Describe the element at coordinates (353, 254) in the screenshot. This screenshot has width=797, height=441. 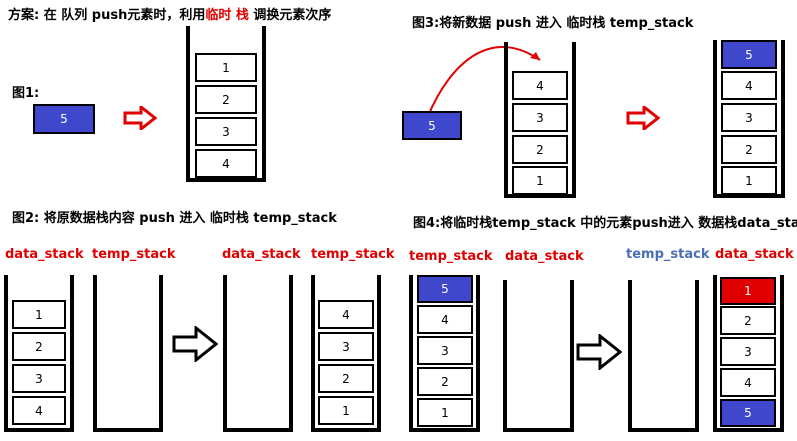
I see `fig2-label-temp-stack-after: temp_stack` at that location.